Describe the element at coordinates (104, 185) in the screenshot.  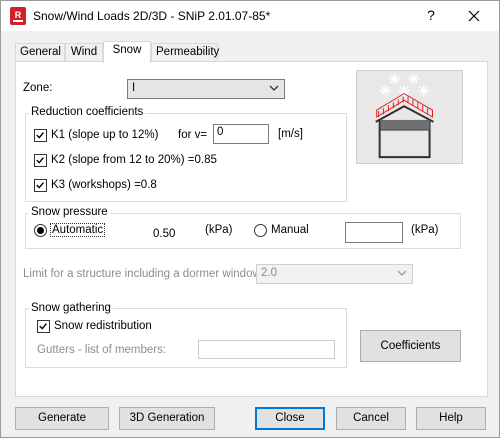
I see `k3-label: K3 (workshops) =0.8` at that location.